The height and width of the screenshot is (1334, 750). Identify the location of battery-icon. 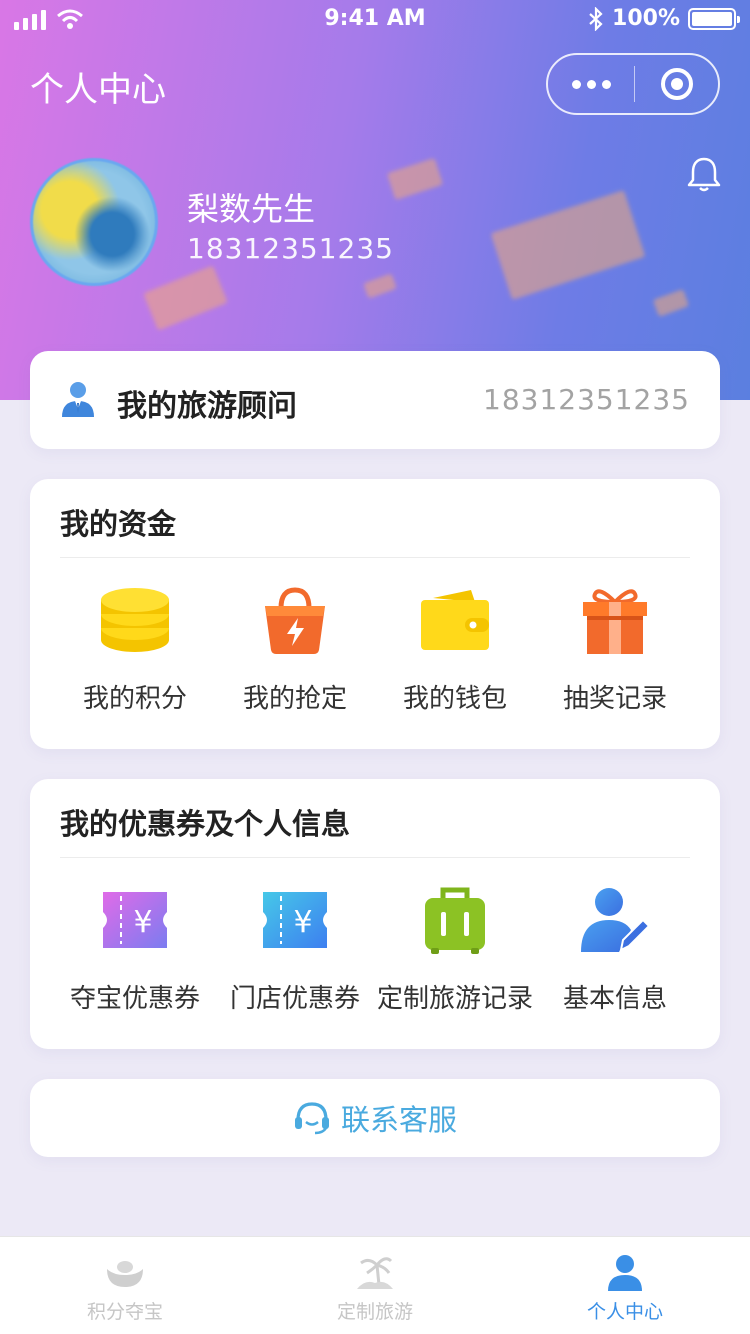
(714, 18).